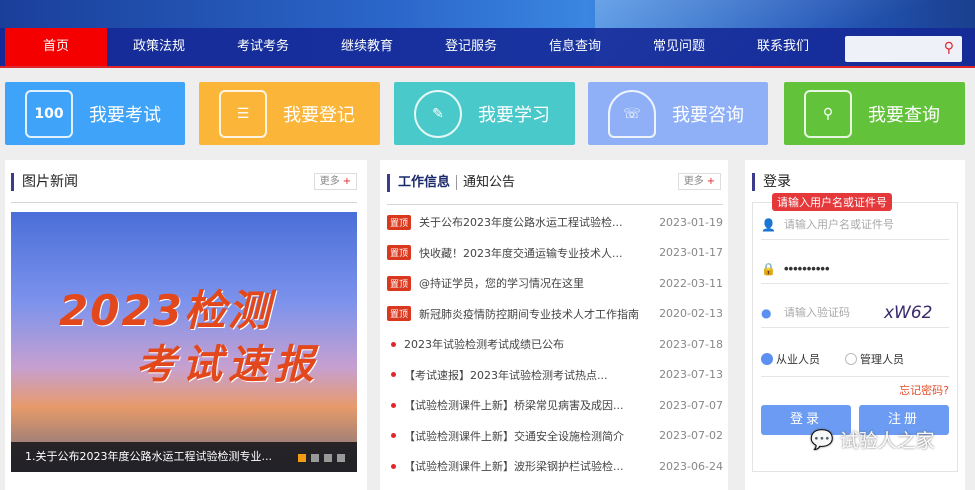 This screenshot has height=490, width=975. I want to click on news-date: 2022-03-11, so click(691, 283).